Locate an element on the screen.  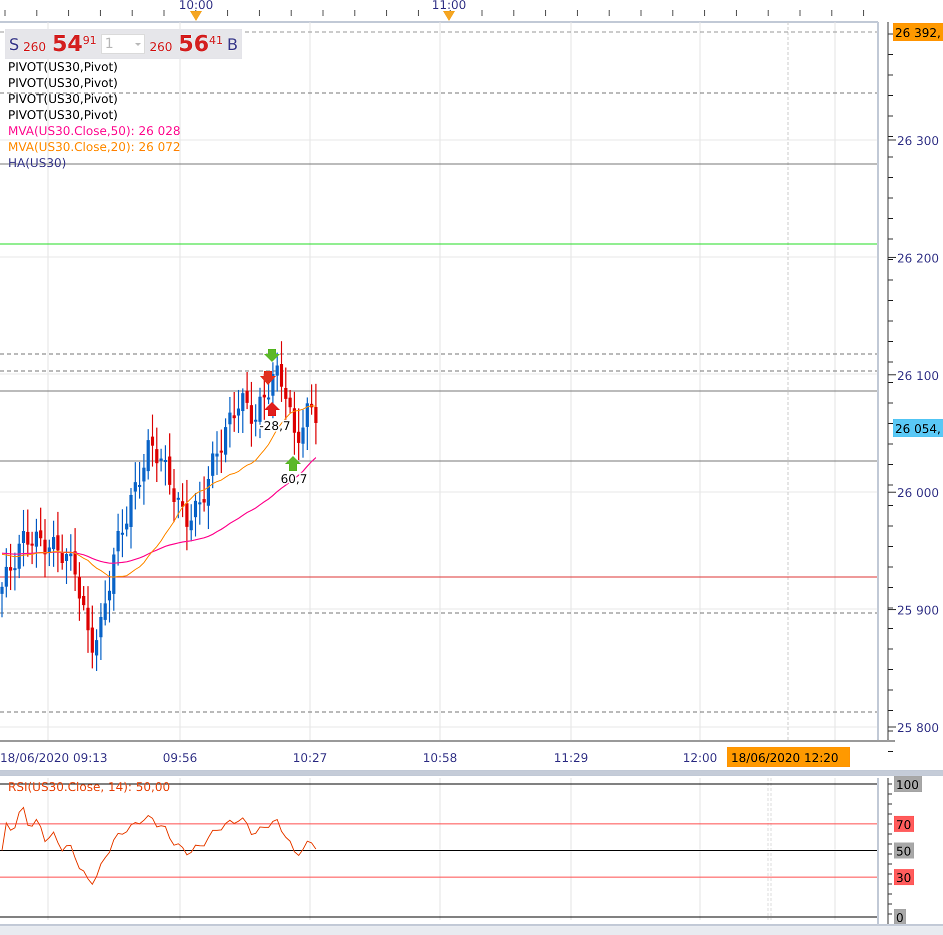
rsi-level-label: 0 is located at coordinates (900, 917).